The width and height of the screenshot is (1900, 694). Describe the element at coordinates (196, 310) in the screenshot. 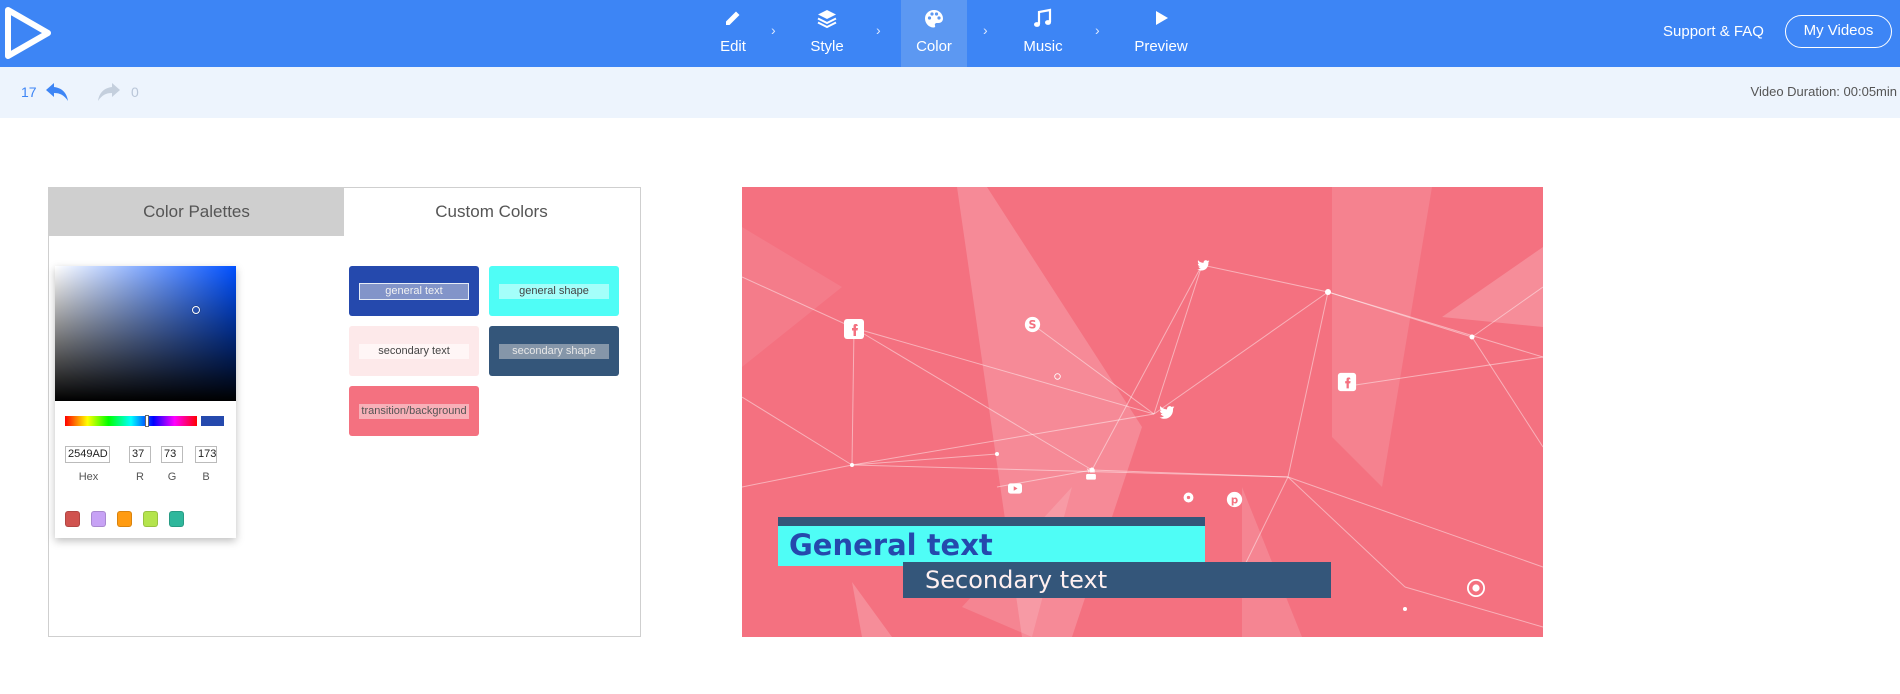

I see `saturation-cursor` at that location.